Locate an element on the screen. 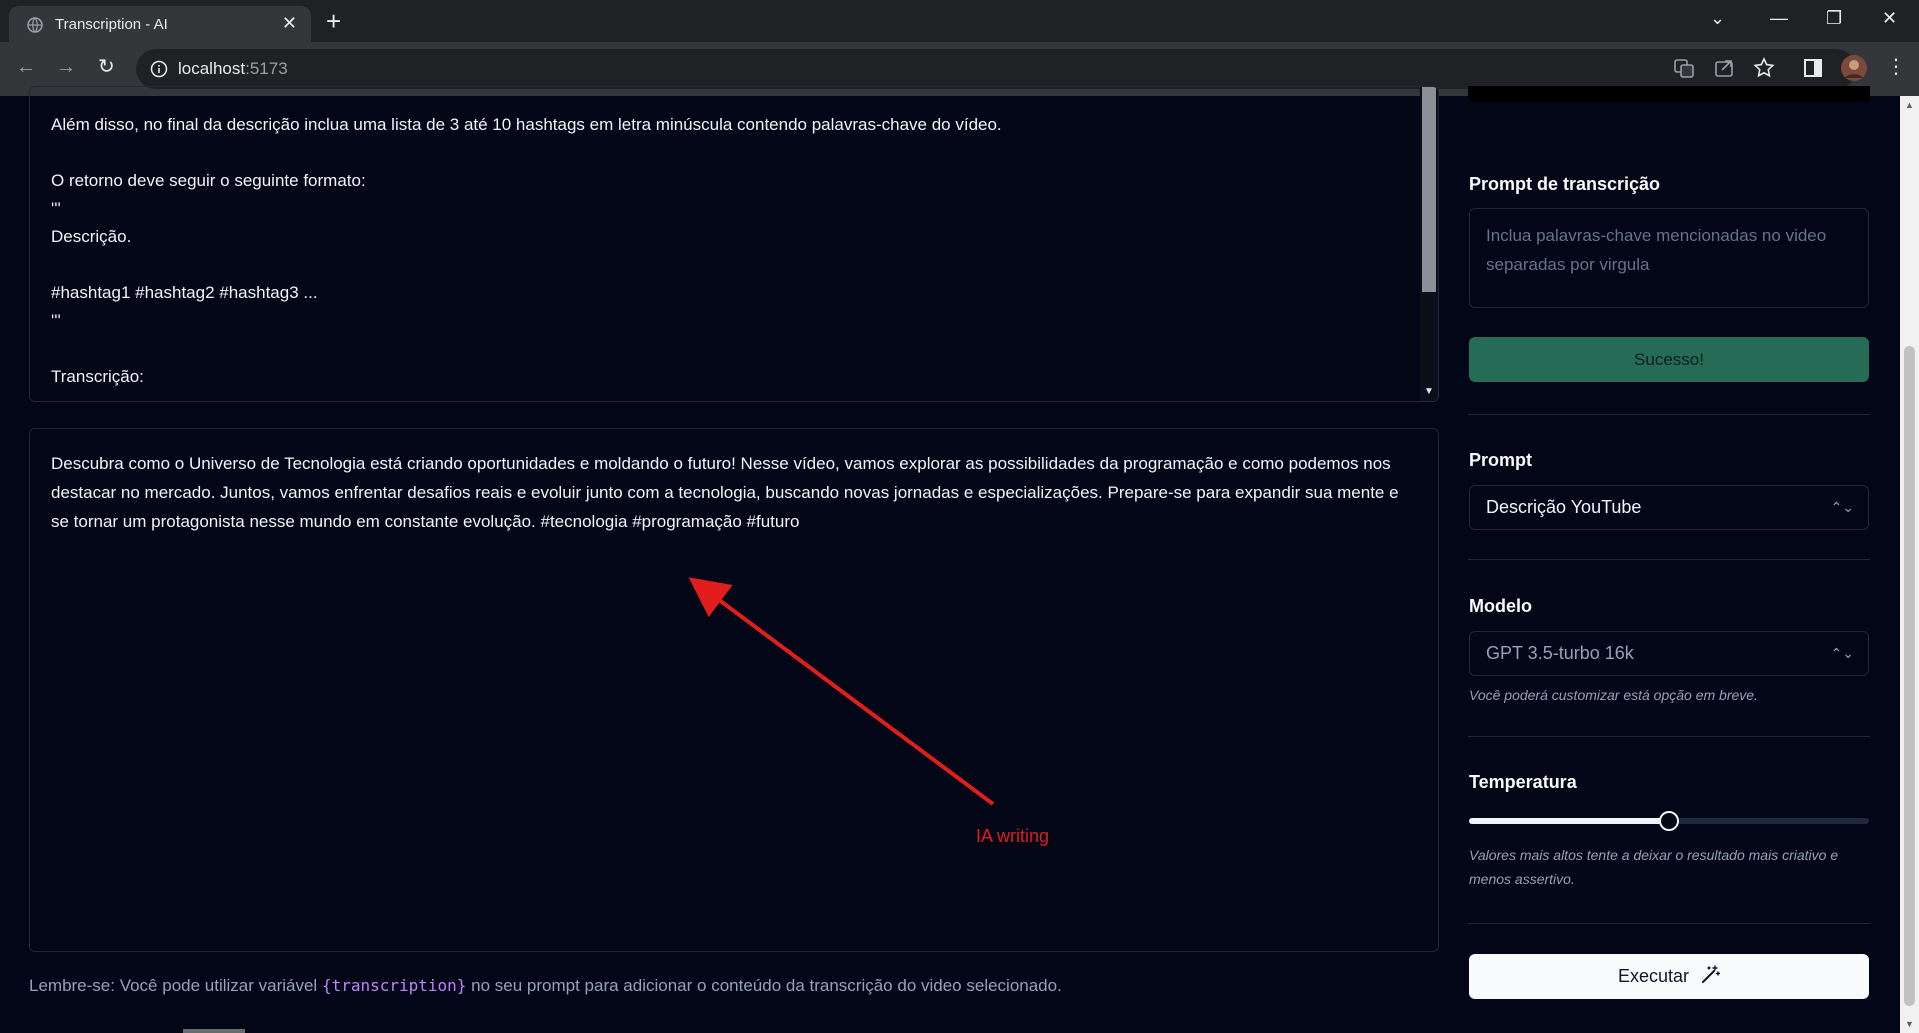 The height and width of the screenshot is (1033, 1919). temperature-slider is located at coordinates (1669, 821).